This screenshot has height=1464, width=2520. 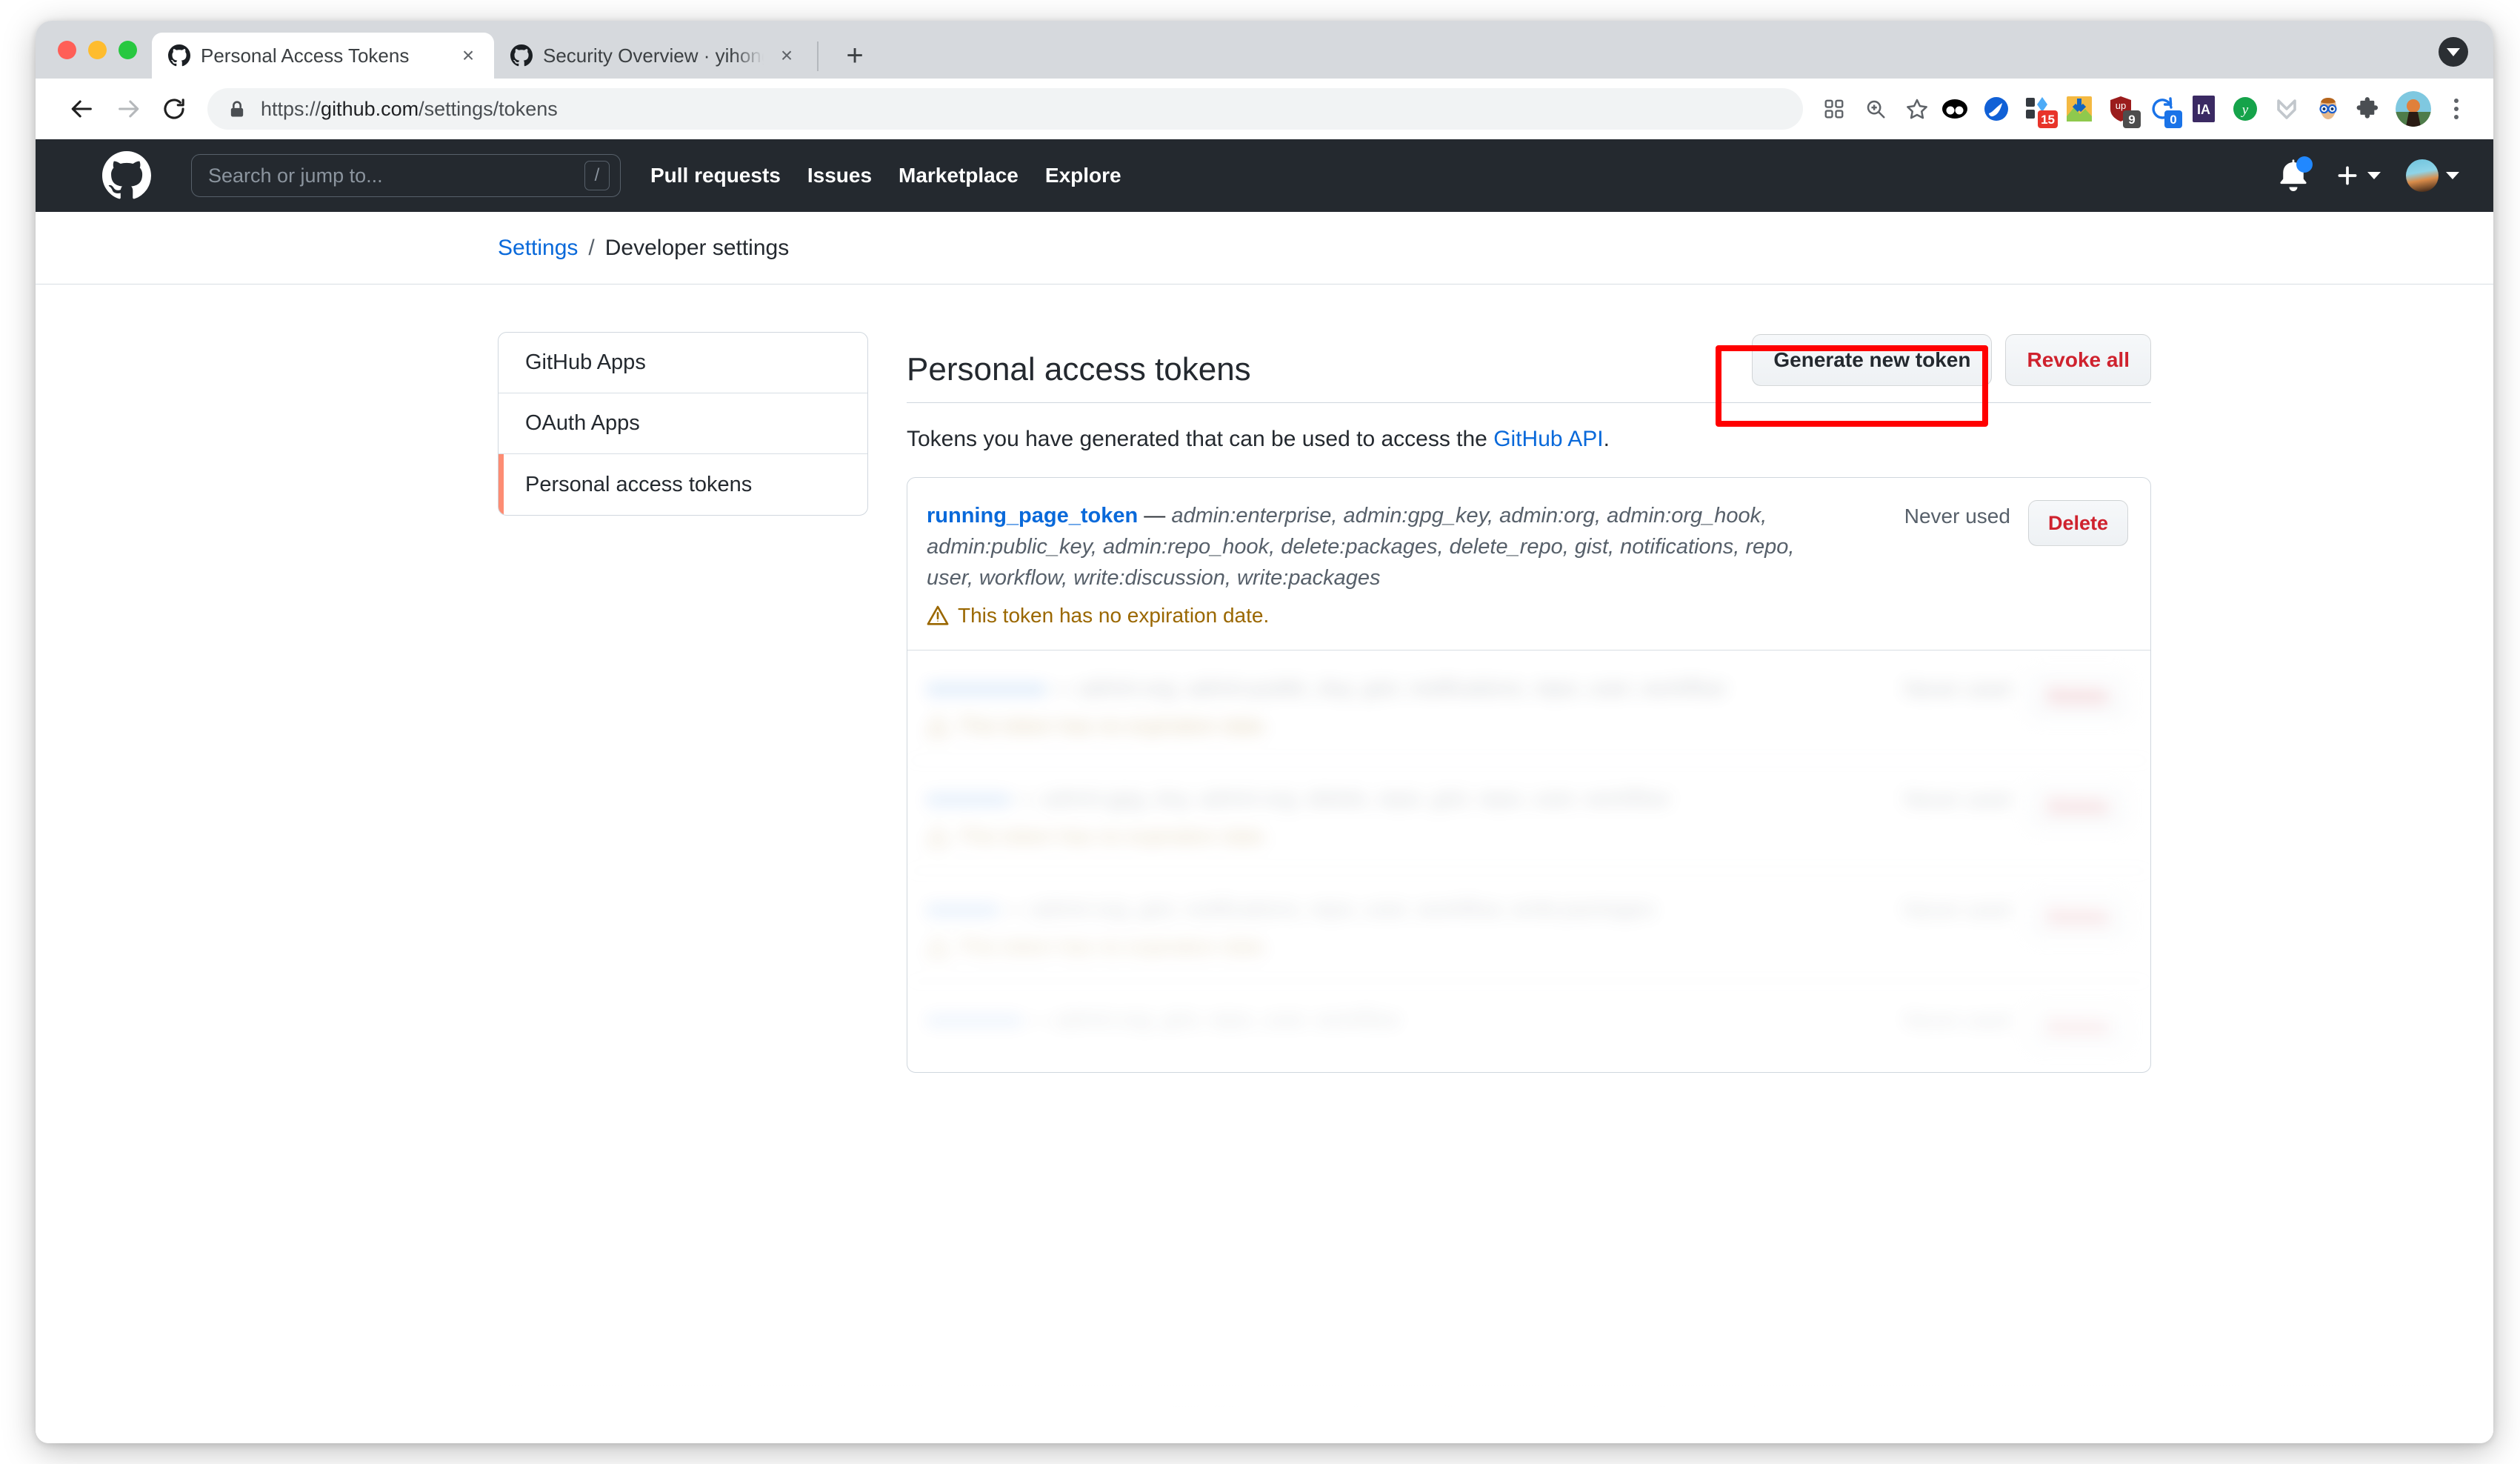 I want to click on github-api-link: GitHub API, so click(x=1548, y=439).